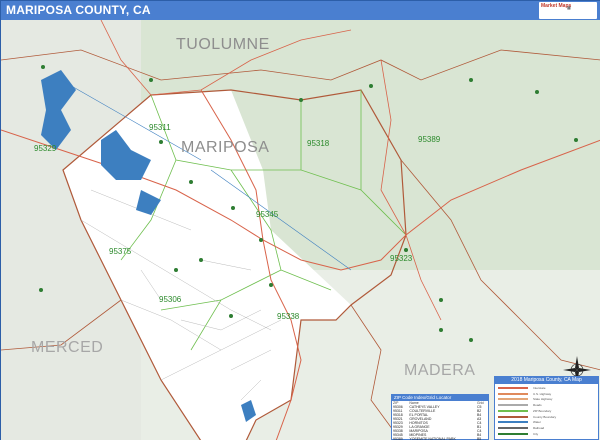 The height and width of the screenshot is (440, 600). I want to click on header-bar: MARIPOSA COUNTY, CA Market Maps ▦, so click(300, 10).